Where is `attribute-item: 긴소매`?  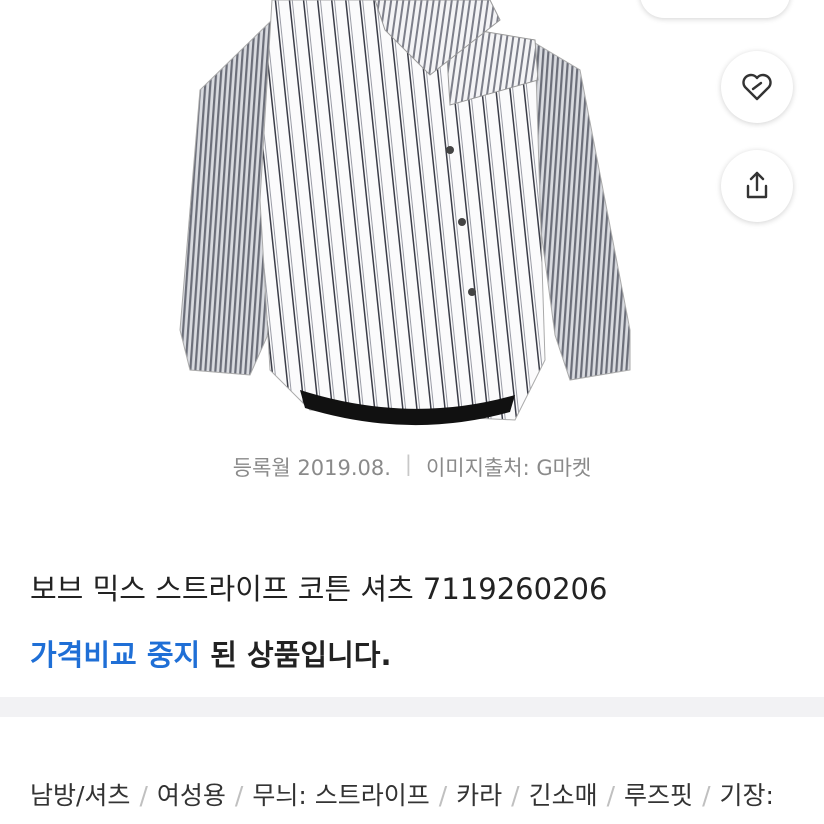
attribute-item: 긴소매 is located at coordinates (563, 795).